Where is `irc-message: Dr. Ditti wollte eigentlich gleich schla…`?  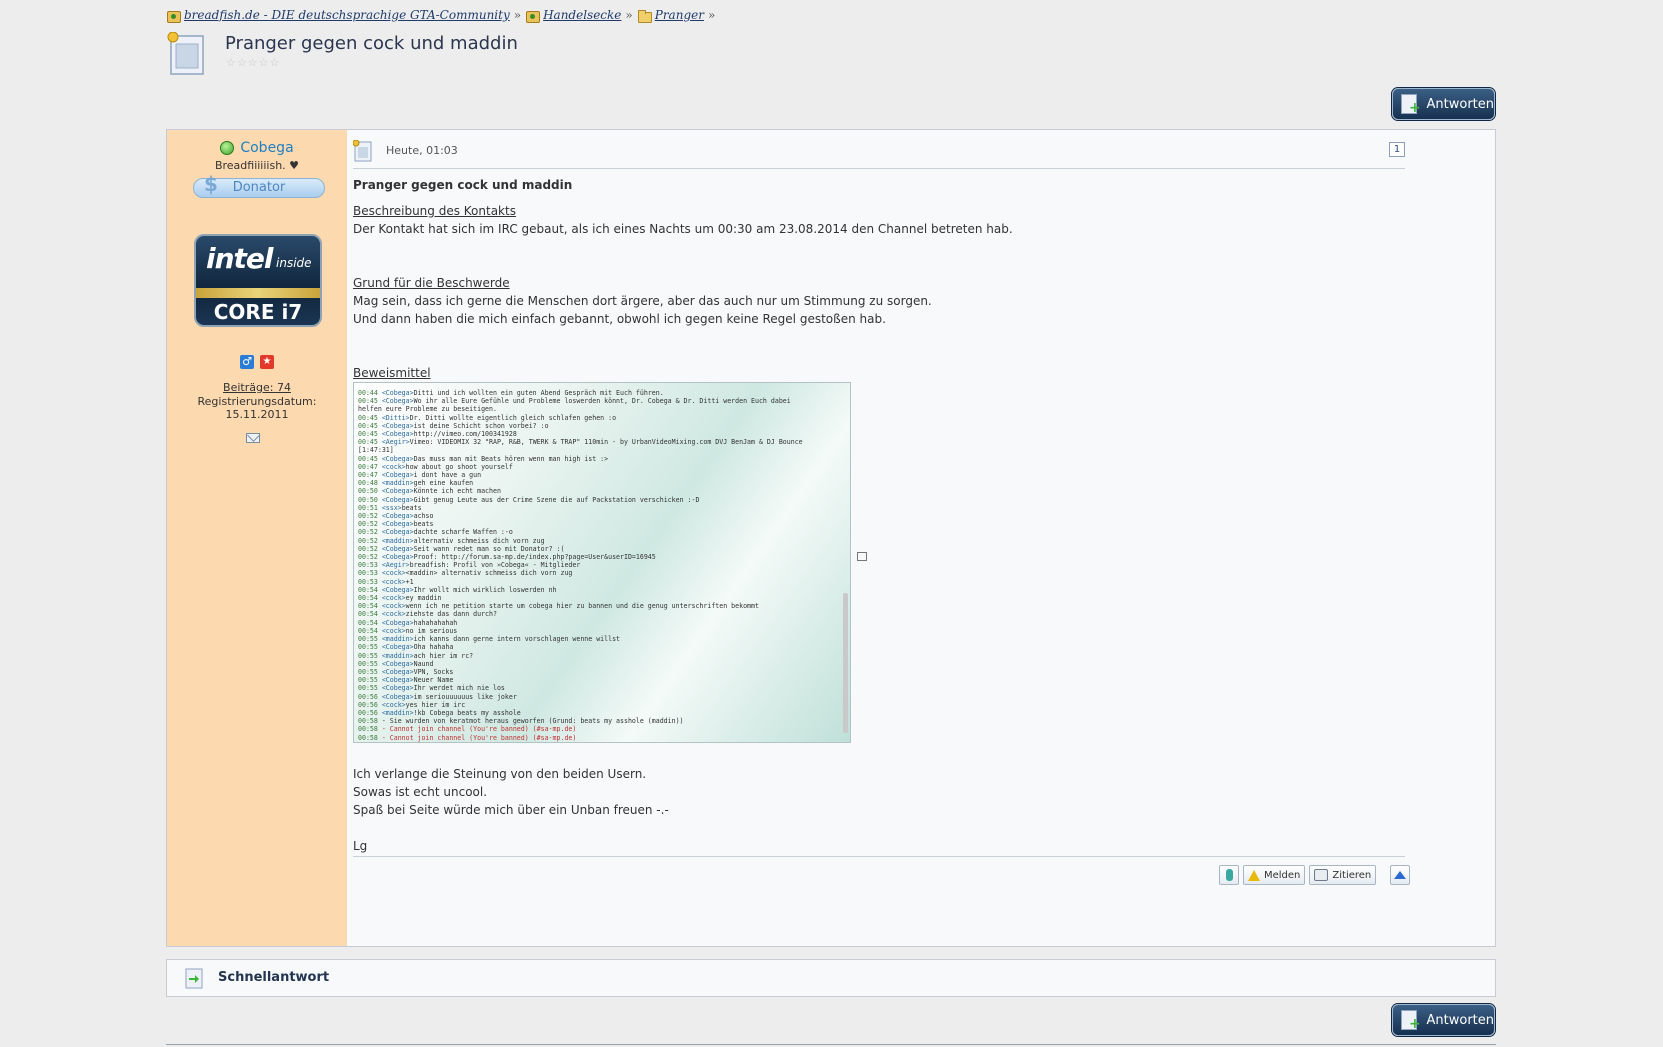
irc-message: Dr. Ditti wollte eigentlich gleich schla… is located at coordinates (513, 417).